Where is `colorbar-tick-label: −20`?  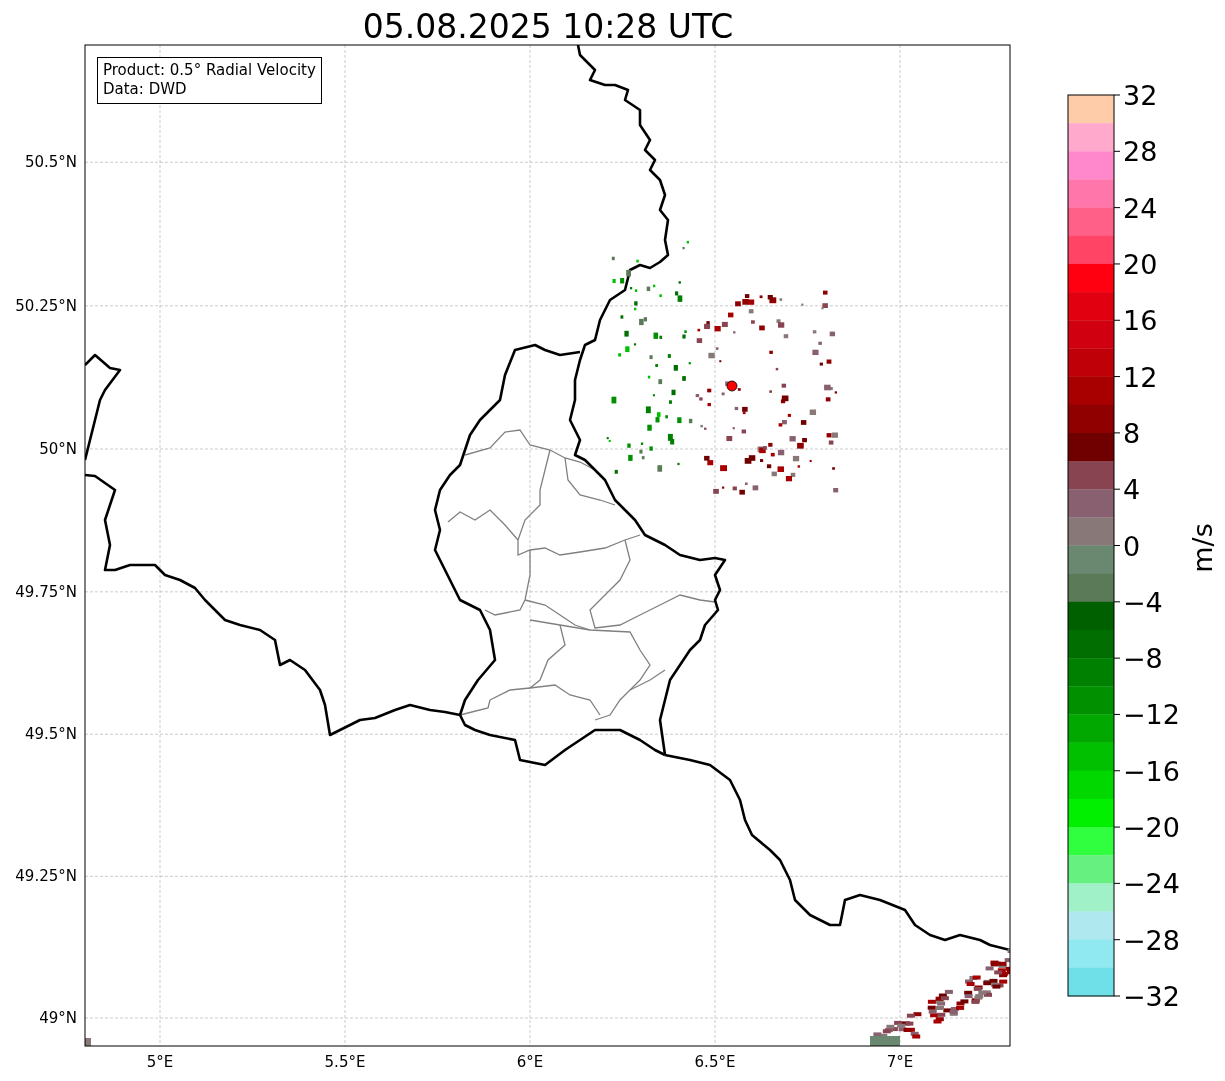
colorbar-tick-label: −20 is located at coordinates (1151, 828).